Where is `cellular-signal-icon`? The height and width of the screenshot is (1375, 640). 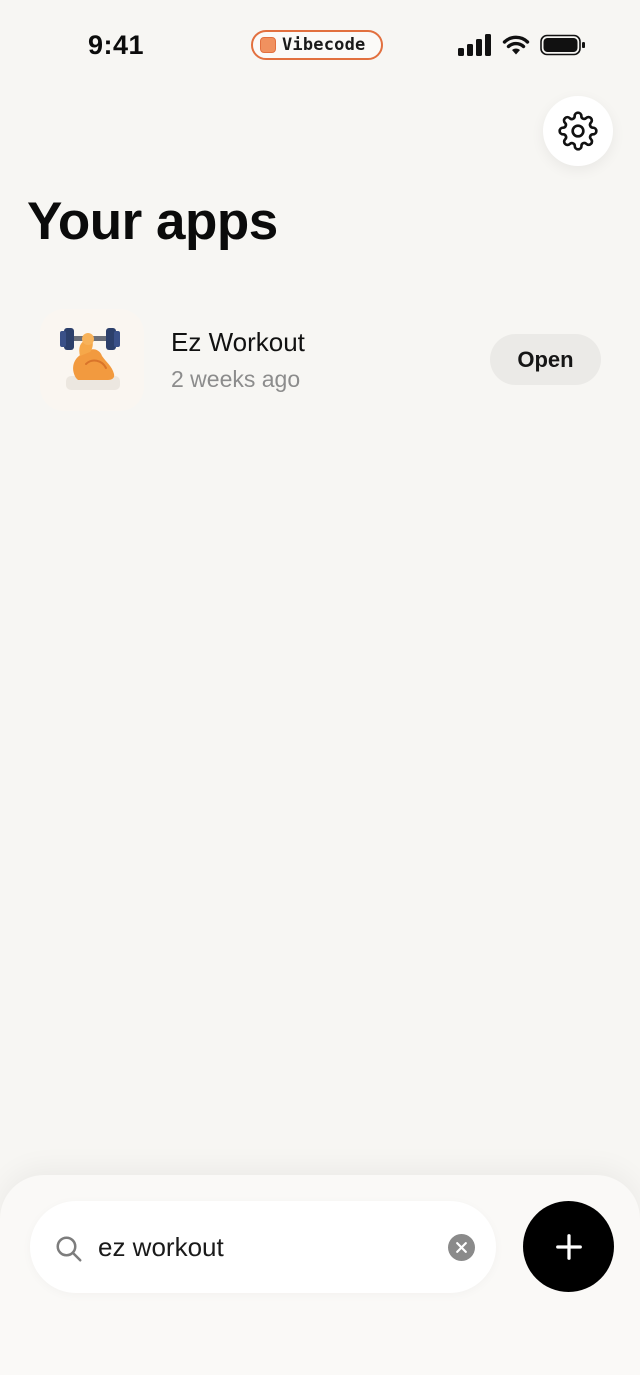 cellular-signal-icon is located at coordinates (474, 45).